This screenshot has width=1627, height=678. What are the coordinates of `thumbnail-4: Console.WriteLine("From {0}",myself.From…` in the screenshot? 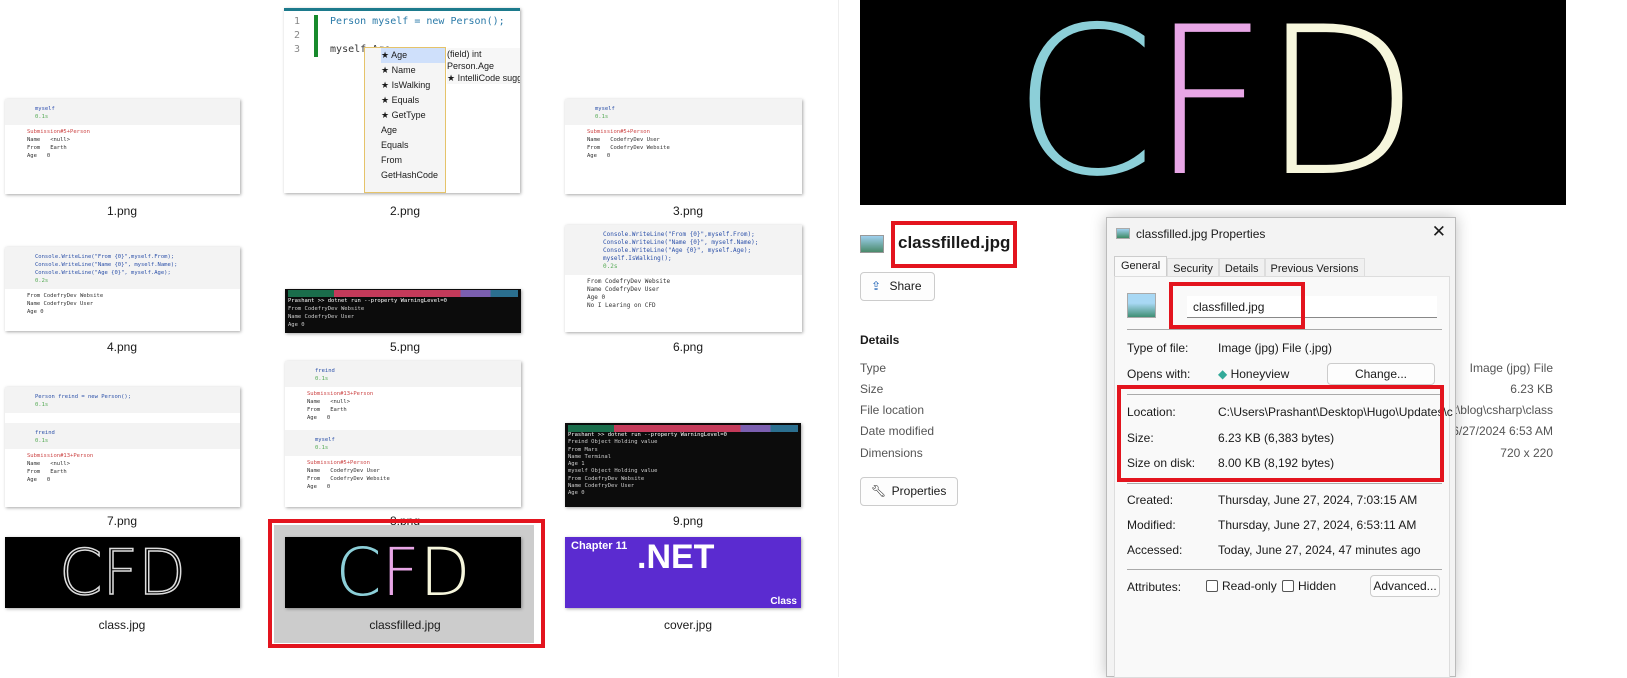 It's located at (122, 289).